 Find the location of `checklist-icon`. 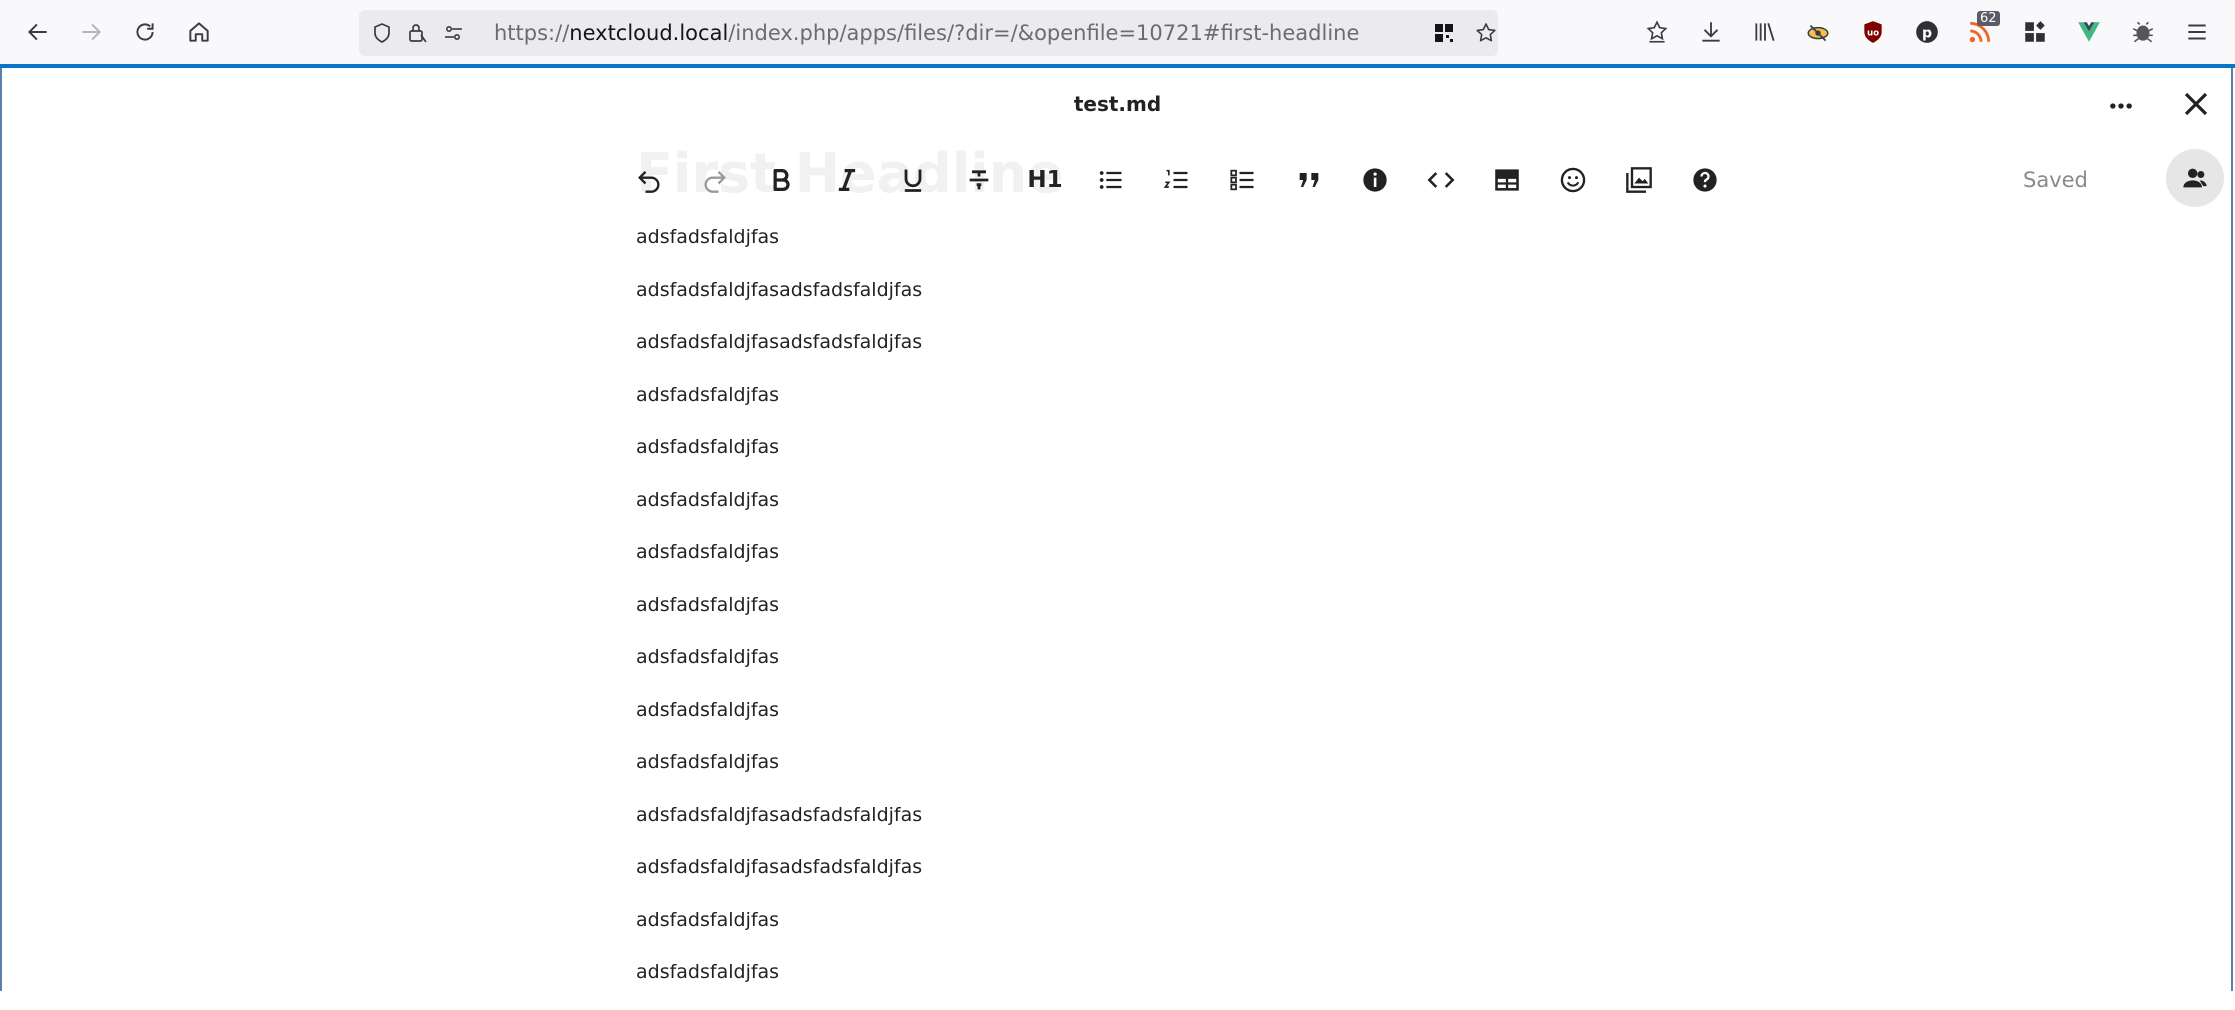

checklist-icon is located at coordinates (1242, 180).